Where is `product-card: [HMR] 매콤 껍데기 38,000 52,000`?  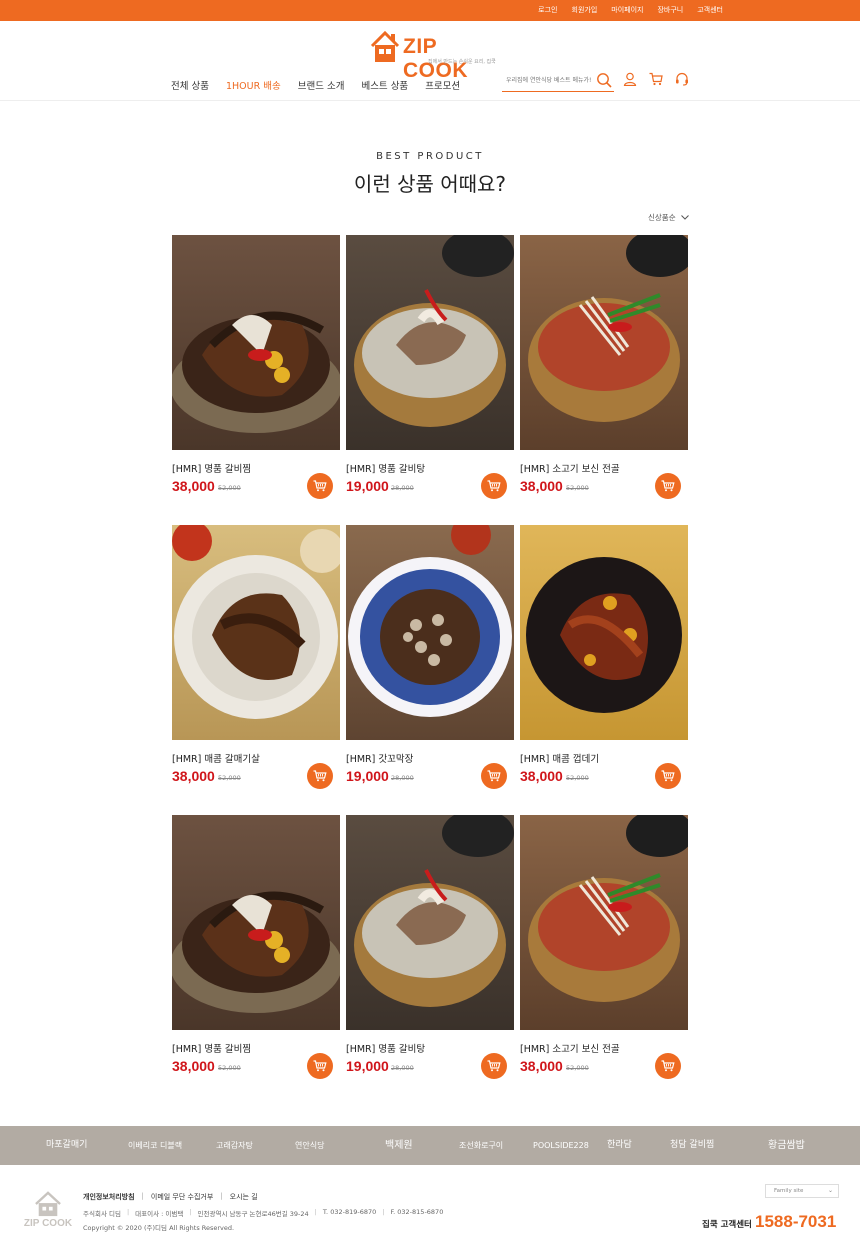
product-card: [HMR] 매콤 껍데기 38,000 52,000 is located at coordinates (604, 660).